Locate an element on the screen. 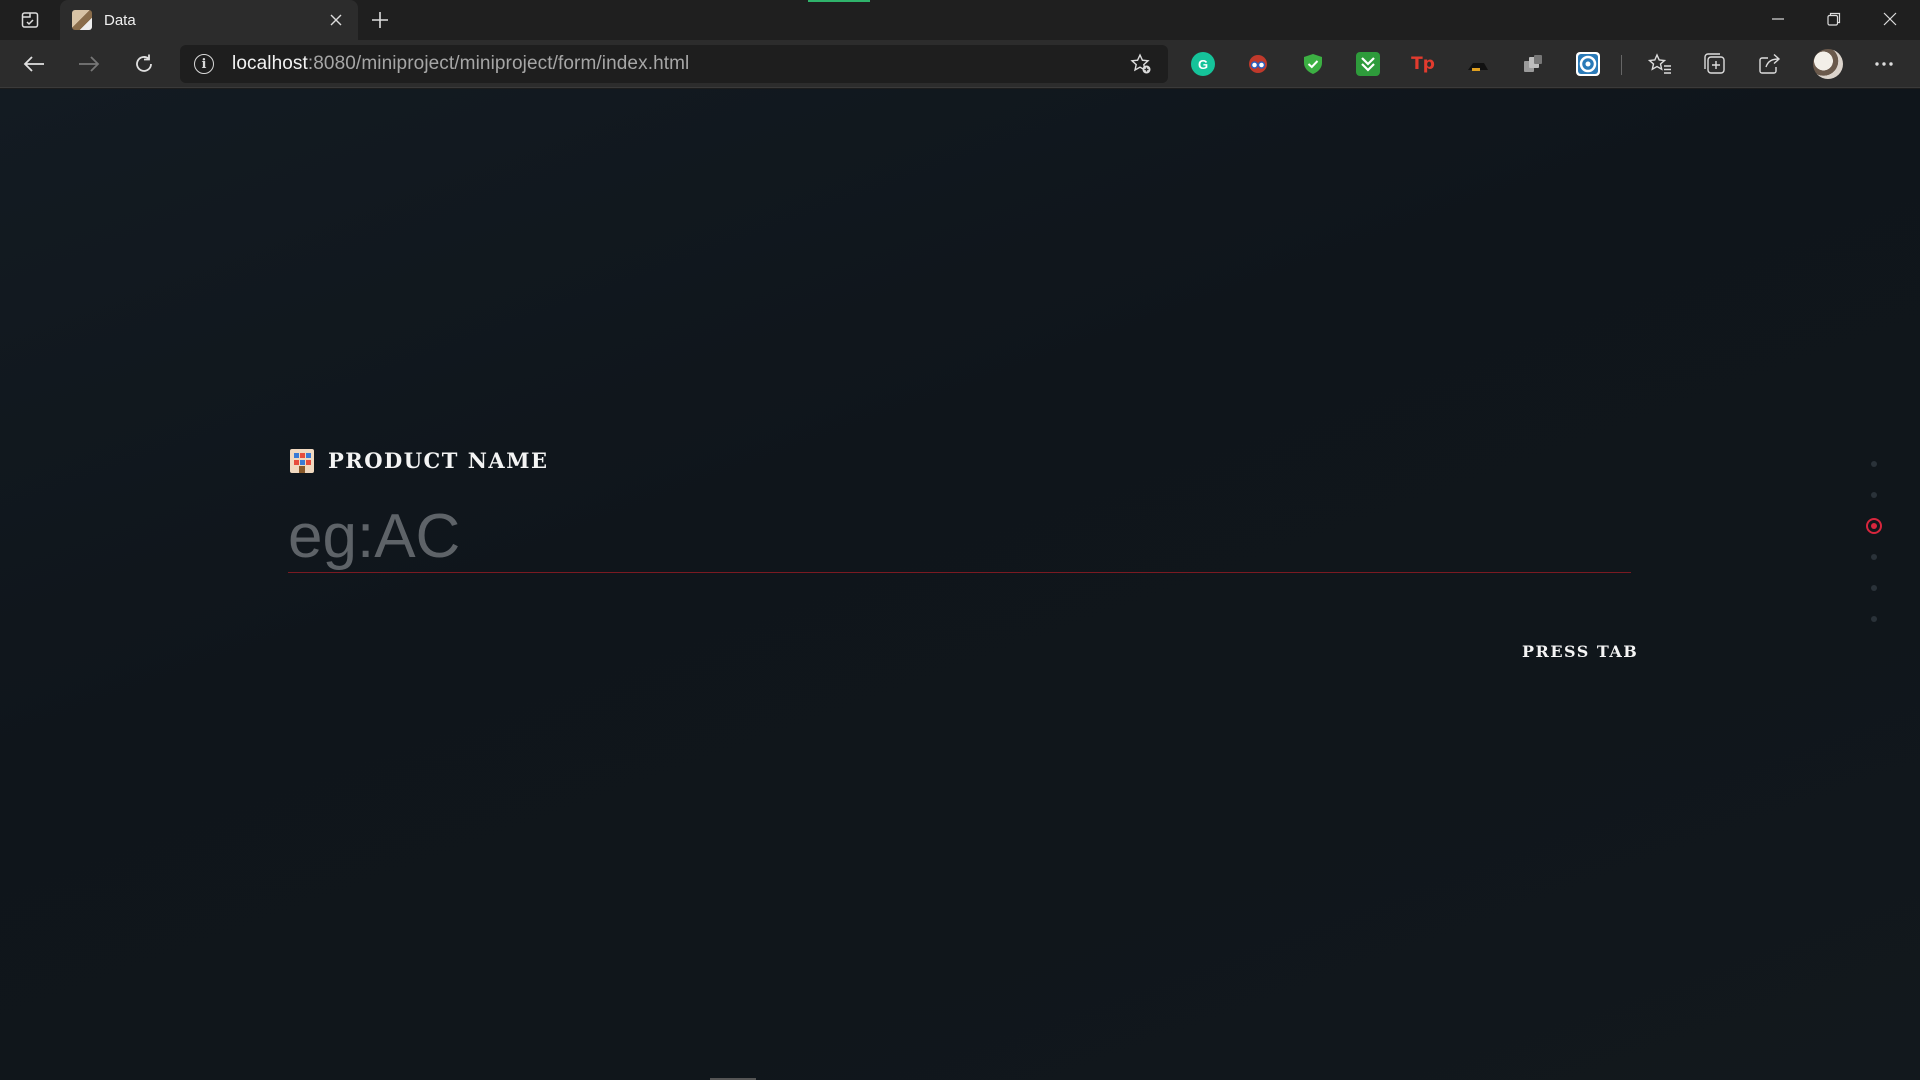  restore-icon is located at coordinates (1834, 19).